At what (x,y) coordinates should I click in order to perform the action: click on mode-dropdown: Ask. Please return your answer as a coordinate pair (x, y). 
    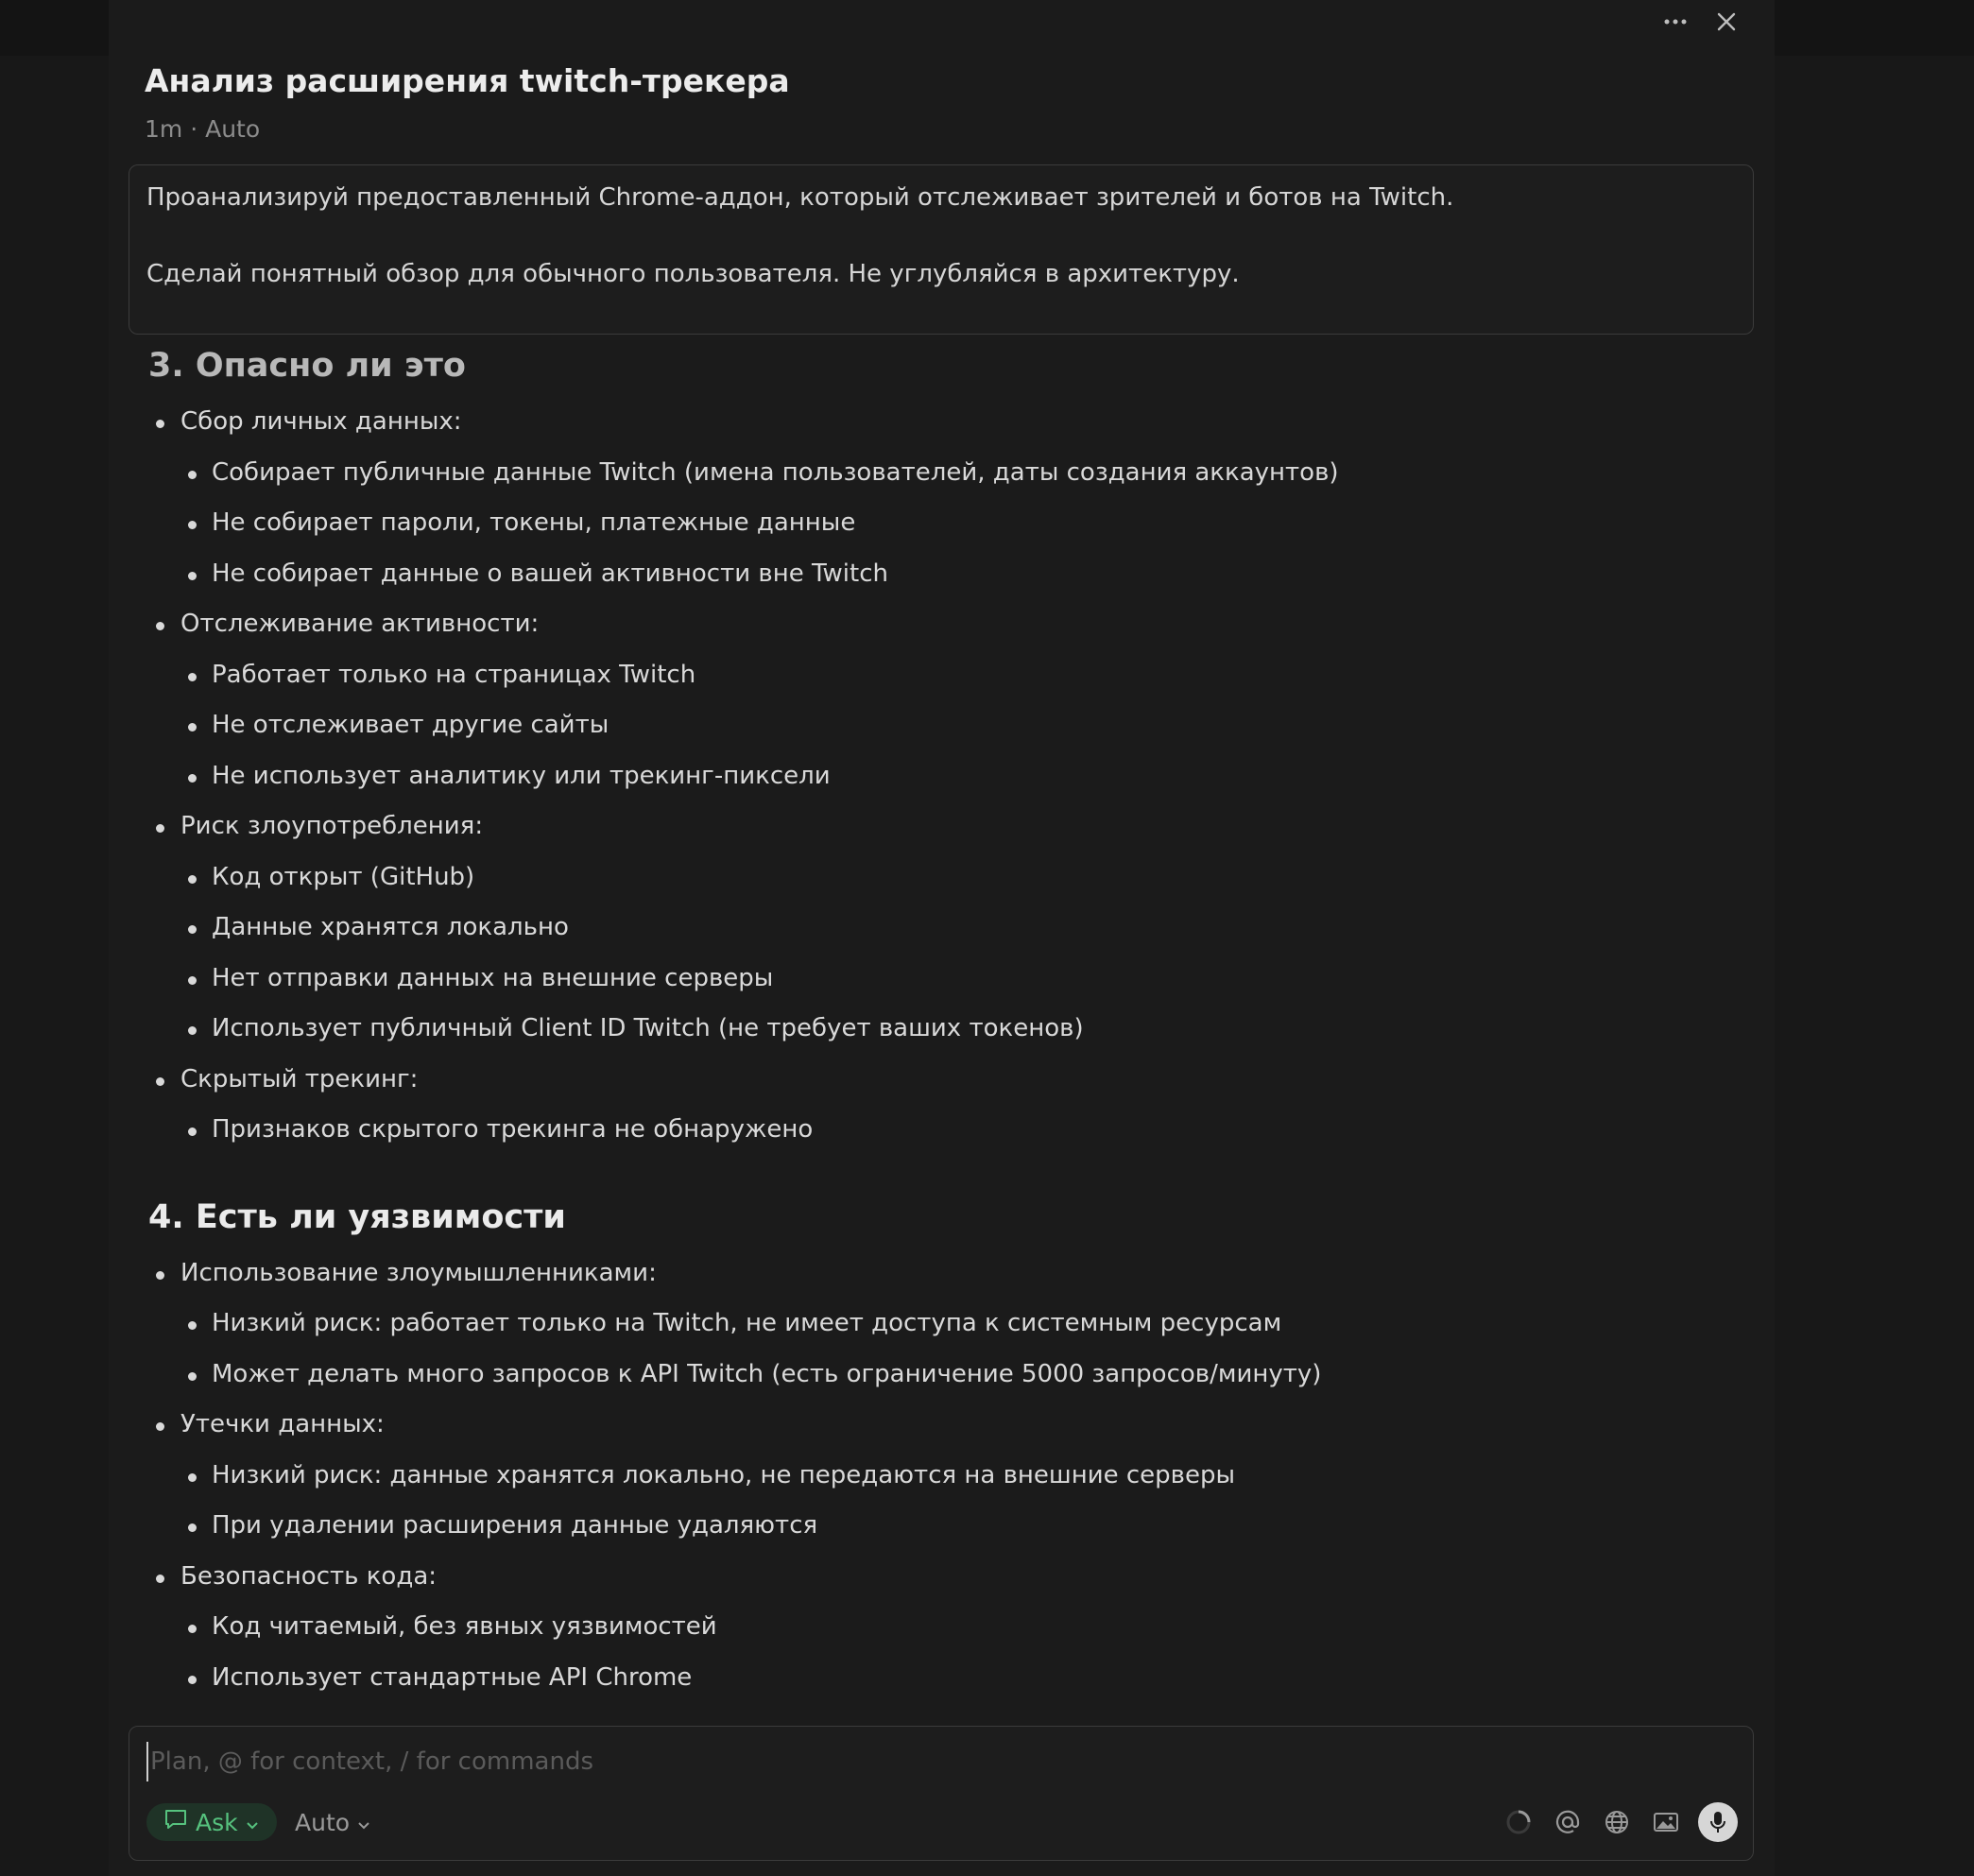
    Looking at the image, I should click on (211, 1822).